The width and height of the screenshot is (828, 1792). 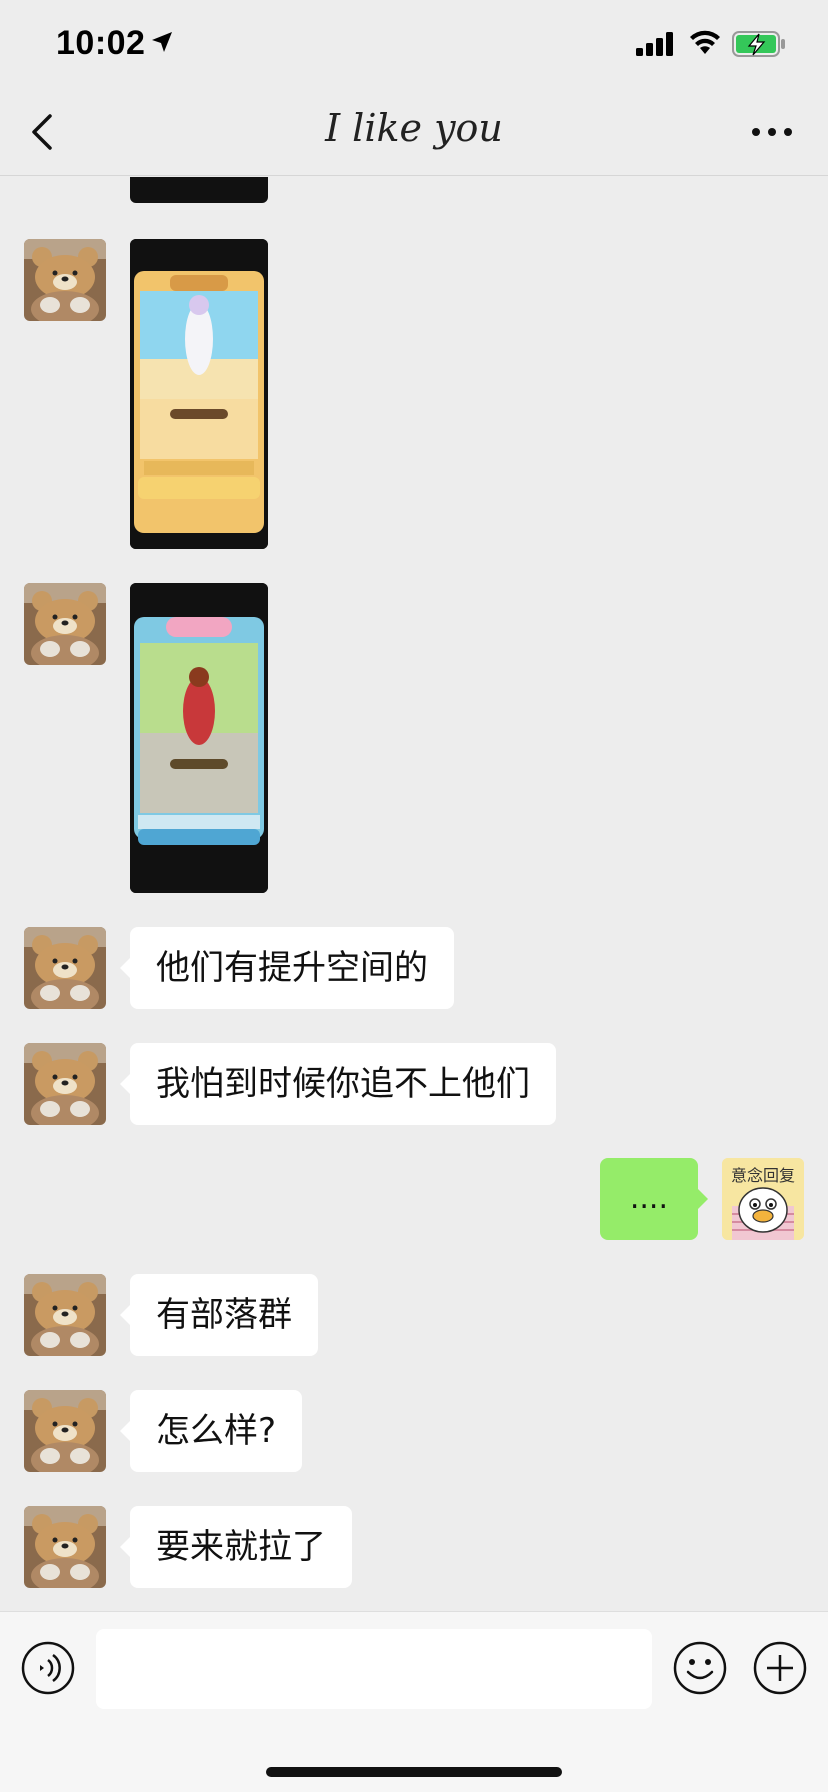 What do you see at coordinates (700, 1668) in the screenshot?
I see `emoji-icon` at bounding box center [700, 1668].